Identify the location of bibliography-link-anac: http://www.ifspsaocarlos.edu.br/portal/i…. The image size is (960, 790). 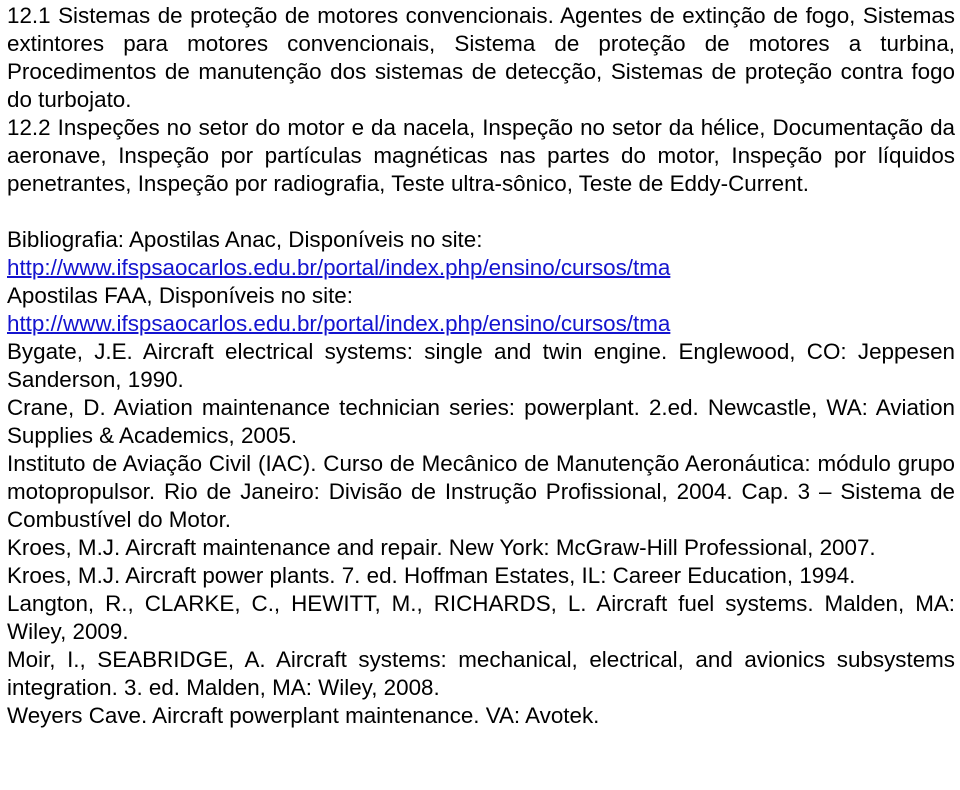
(338, 267).